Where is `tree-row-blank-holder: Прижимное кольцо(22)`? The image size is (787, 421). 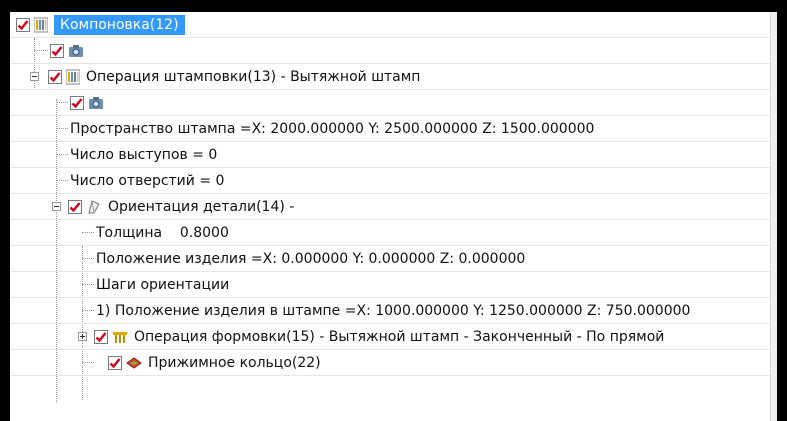
tree-row-blank-holder: Прижимное кольцо(22) is located at coordinates (390, 363).